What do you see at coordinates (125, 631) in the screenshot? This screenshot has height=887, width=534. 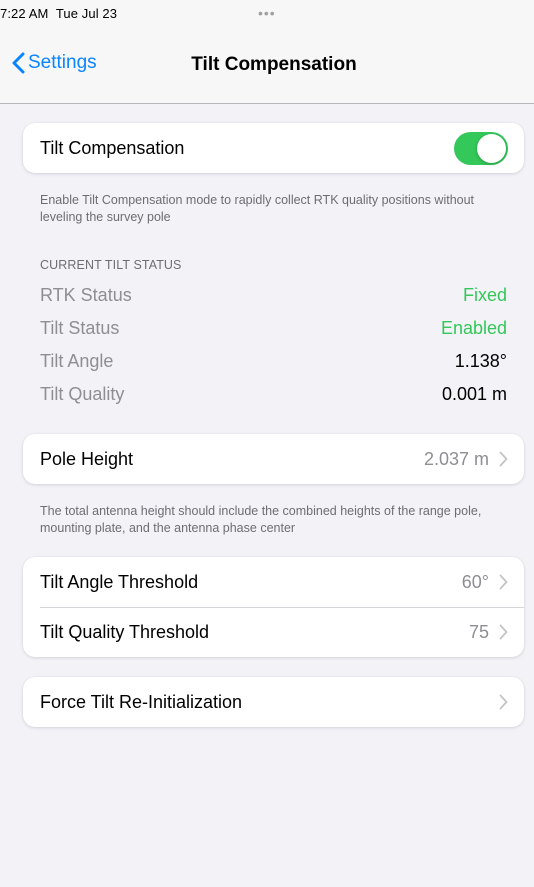 I see `tilt-quality-threshold-label: Tilt Quality Threshold` at bounding box center [125, 631].